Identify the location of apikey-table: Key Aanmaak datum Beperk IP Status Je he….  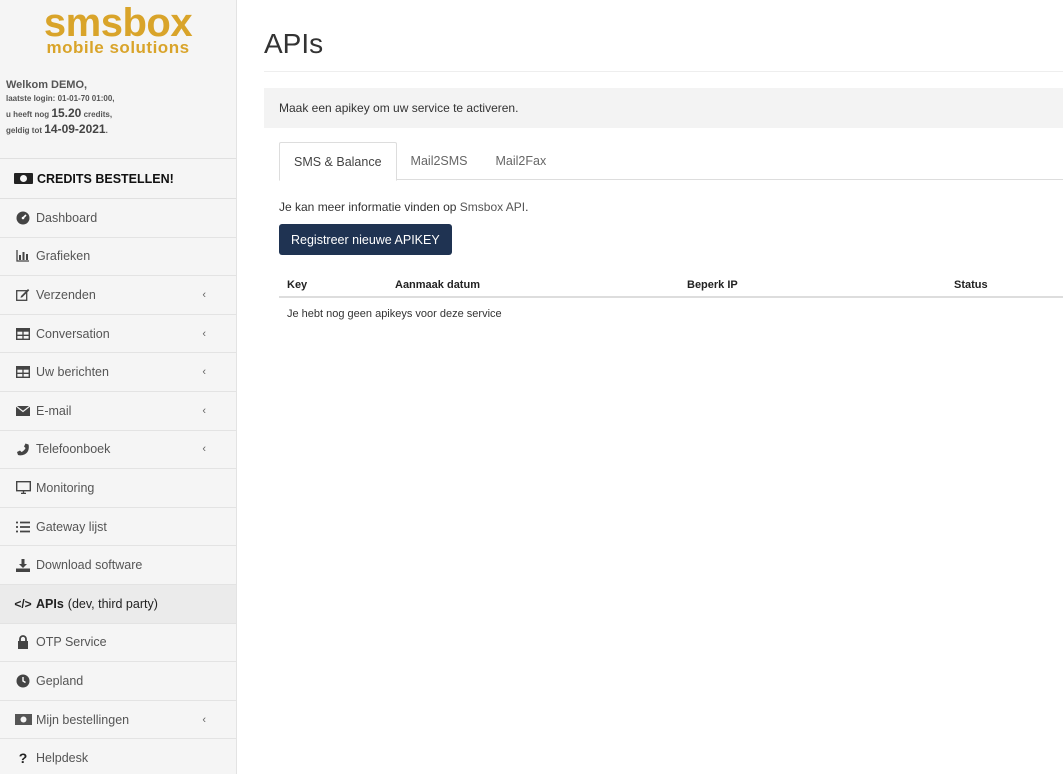
(671, 301).